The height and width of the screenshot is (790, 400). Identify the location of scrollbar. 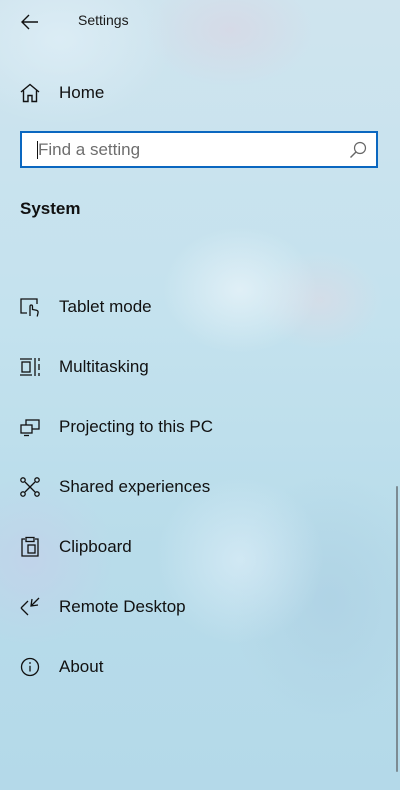
(397, 629).